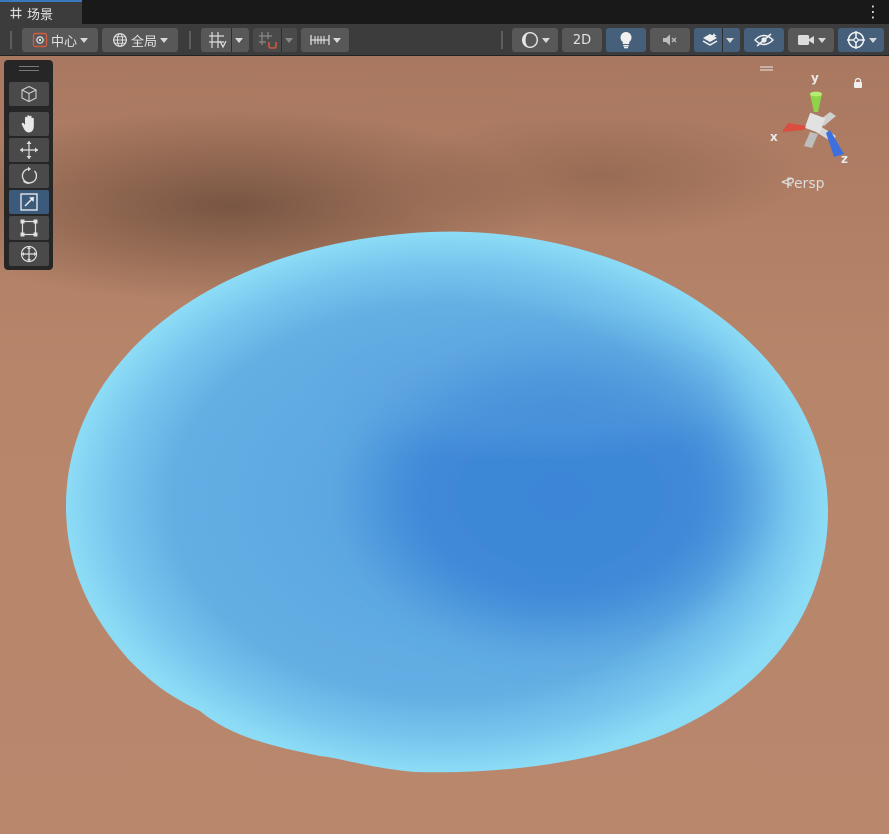 Image resolution: width=889 pixels, height=834 pixels. Describe the element at coordinates (766, 68) in the screenshot. I see `gizmo-grip` at that location.